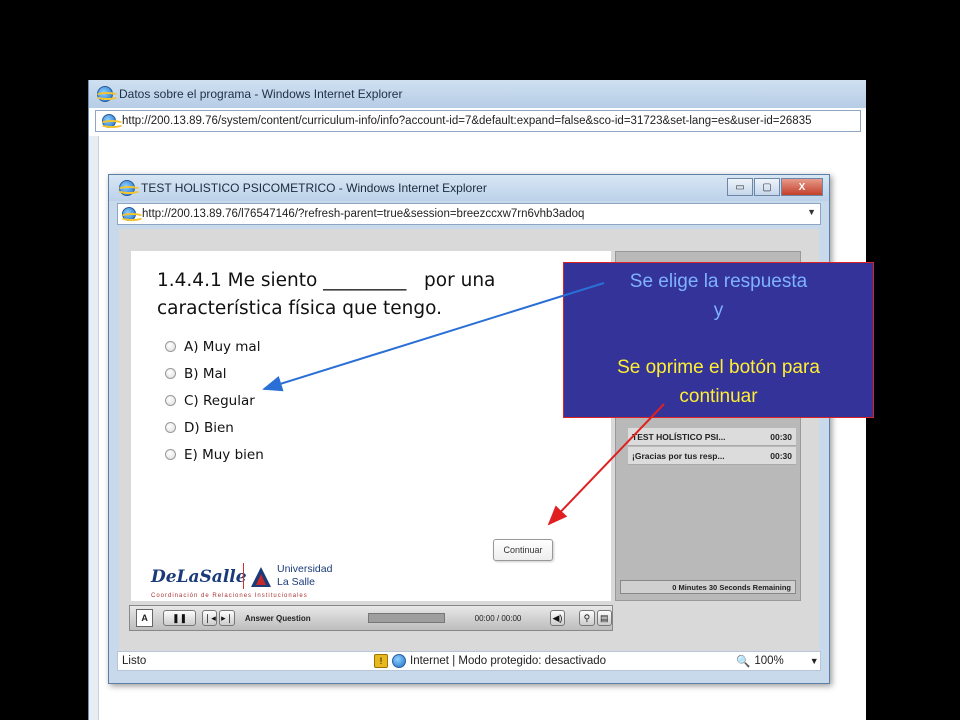 The height and width of the screenshot is (720, 960). Describe the element at coordinates (604, 618) in the screenshot. I see `menu-icon: ▤` at that location.